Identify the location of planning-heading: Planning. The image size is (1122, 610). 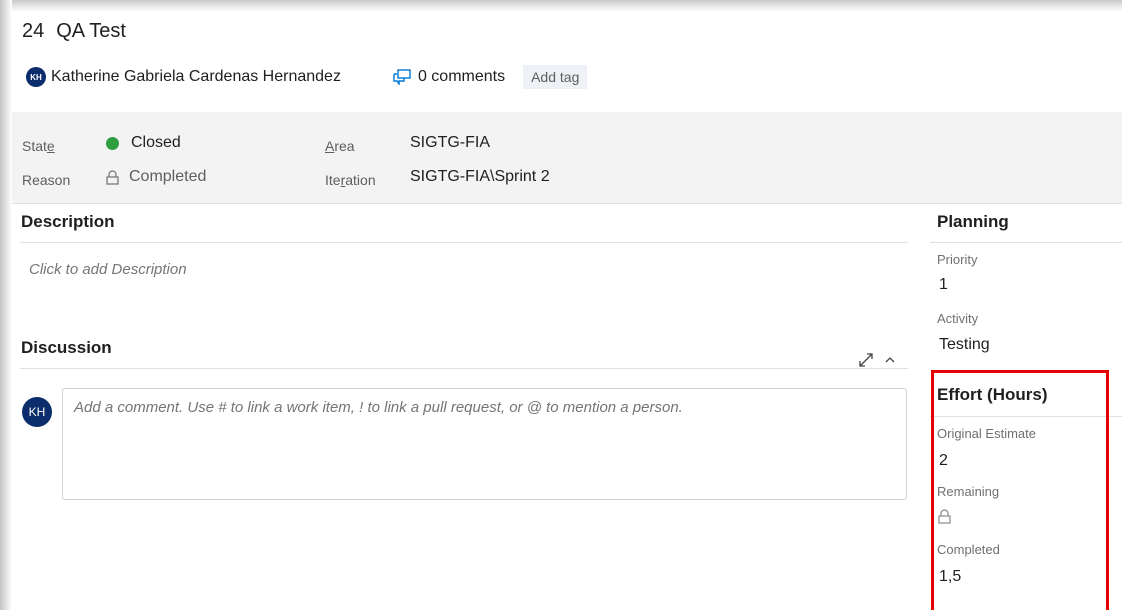
(973, 221).